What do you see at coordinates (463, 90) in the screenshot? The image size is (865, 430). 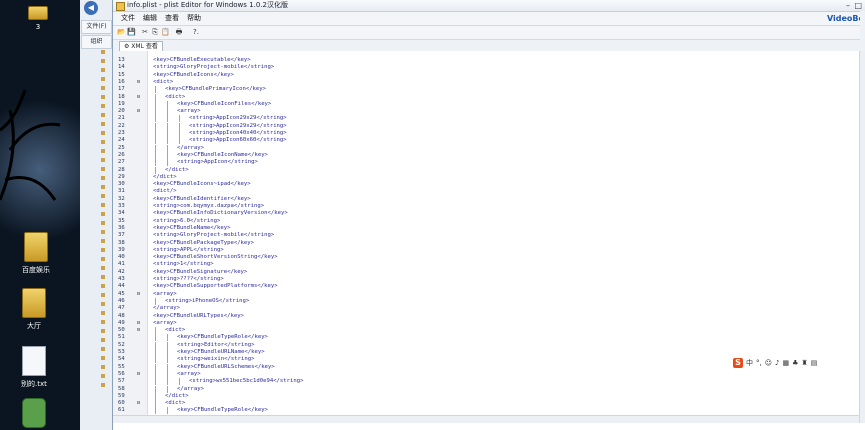 I see `code-line: 17 <key>CFBundlePrimaryIcon</key>` at bounding box center [463, 90].